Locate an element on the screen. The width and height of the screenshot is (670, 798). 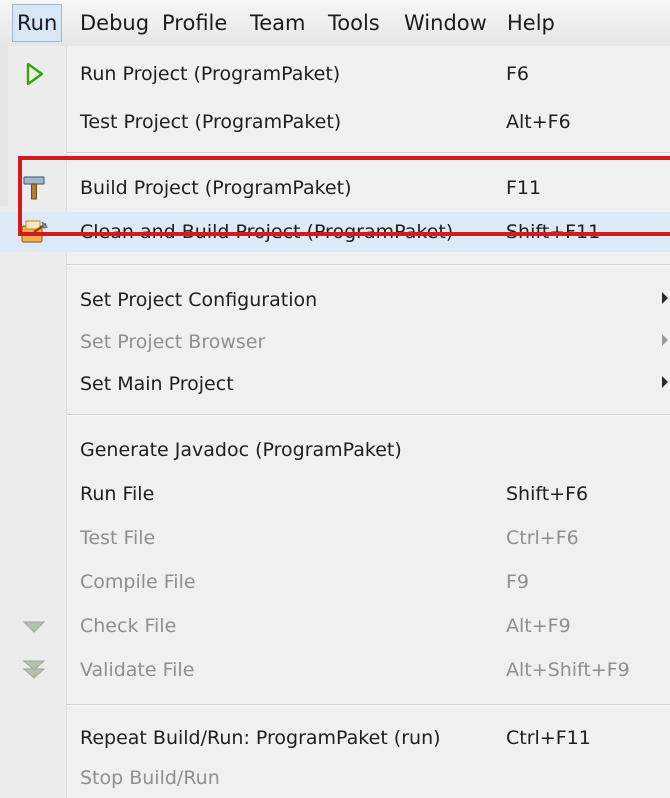
menu-item-set-project-configuration: Set Project Configuration is located at coordinates (335, 300).